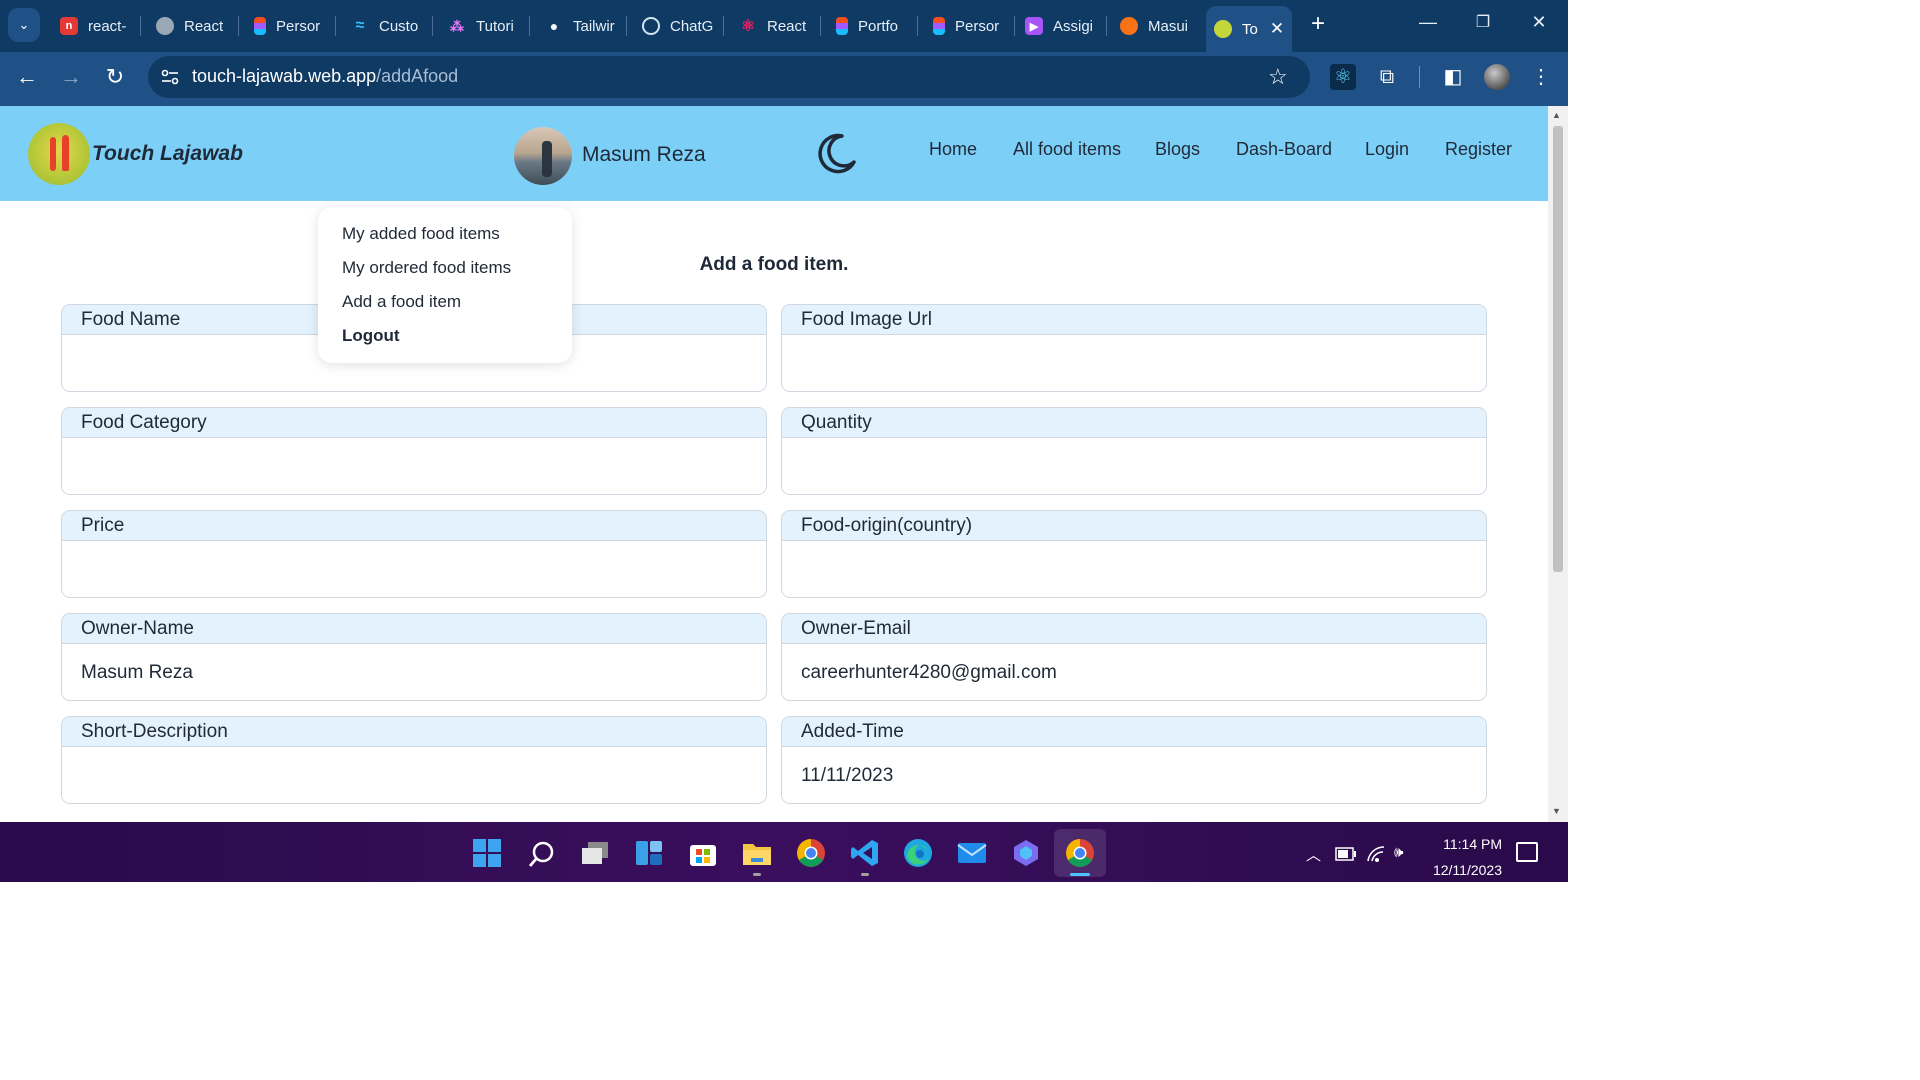 This screenshot has width=1920, height=1080. Describe the element at coordinates (414, 526) in the screenshot. I see `field-label: Price` at that location.